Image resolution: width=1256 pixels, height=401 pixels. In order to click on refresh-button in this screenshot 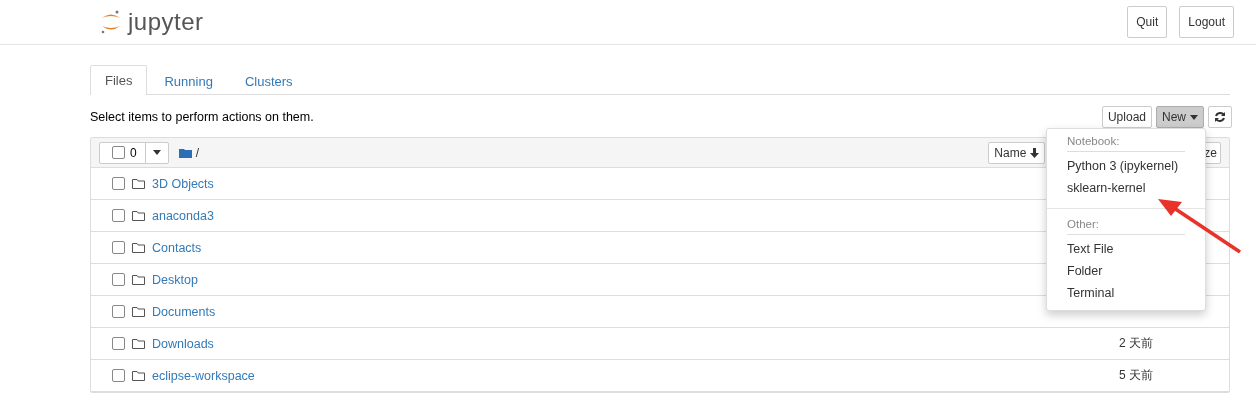, I will do `click(1220, 117)`.